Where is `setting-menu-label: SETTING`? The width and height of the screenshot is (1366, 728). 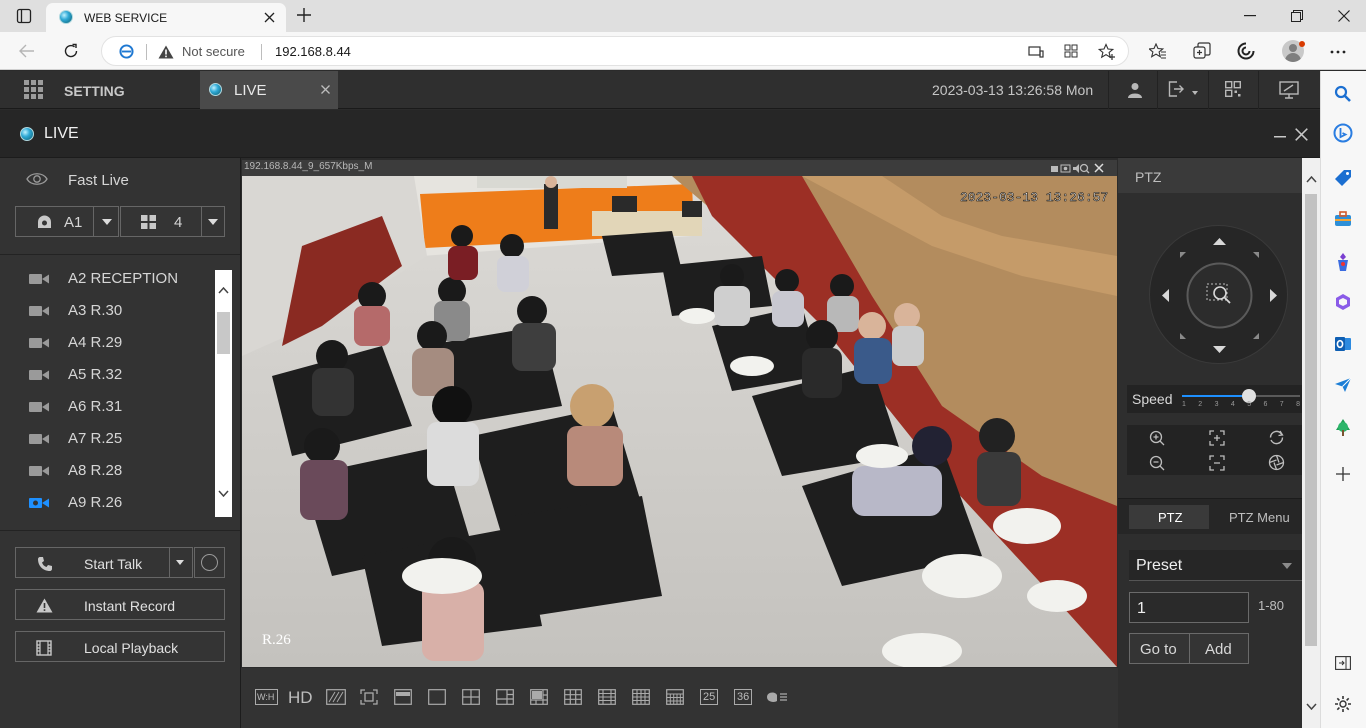
setting-menu-label: SETTING is located at coordinates (94, 91).